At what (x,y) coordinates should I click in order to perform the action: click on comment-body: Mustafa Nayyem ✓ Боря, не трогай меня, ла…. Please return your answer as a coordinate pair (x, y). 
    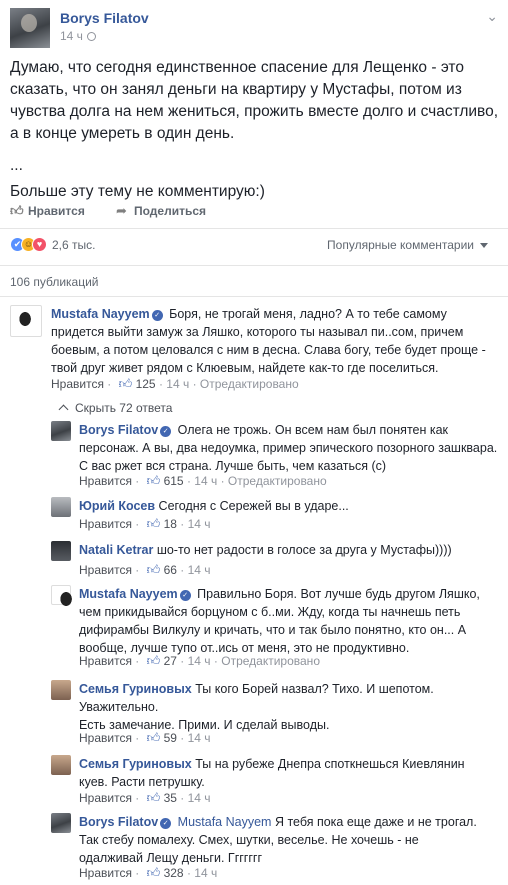
    Looking at the image, I should click on (276, 341).